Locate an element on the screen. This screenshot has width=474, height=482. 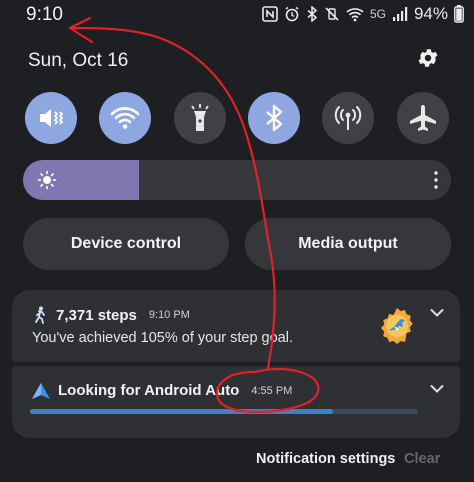
clear-button: Clear is located at coordinates (422, 459).